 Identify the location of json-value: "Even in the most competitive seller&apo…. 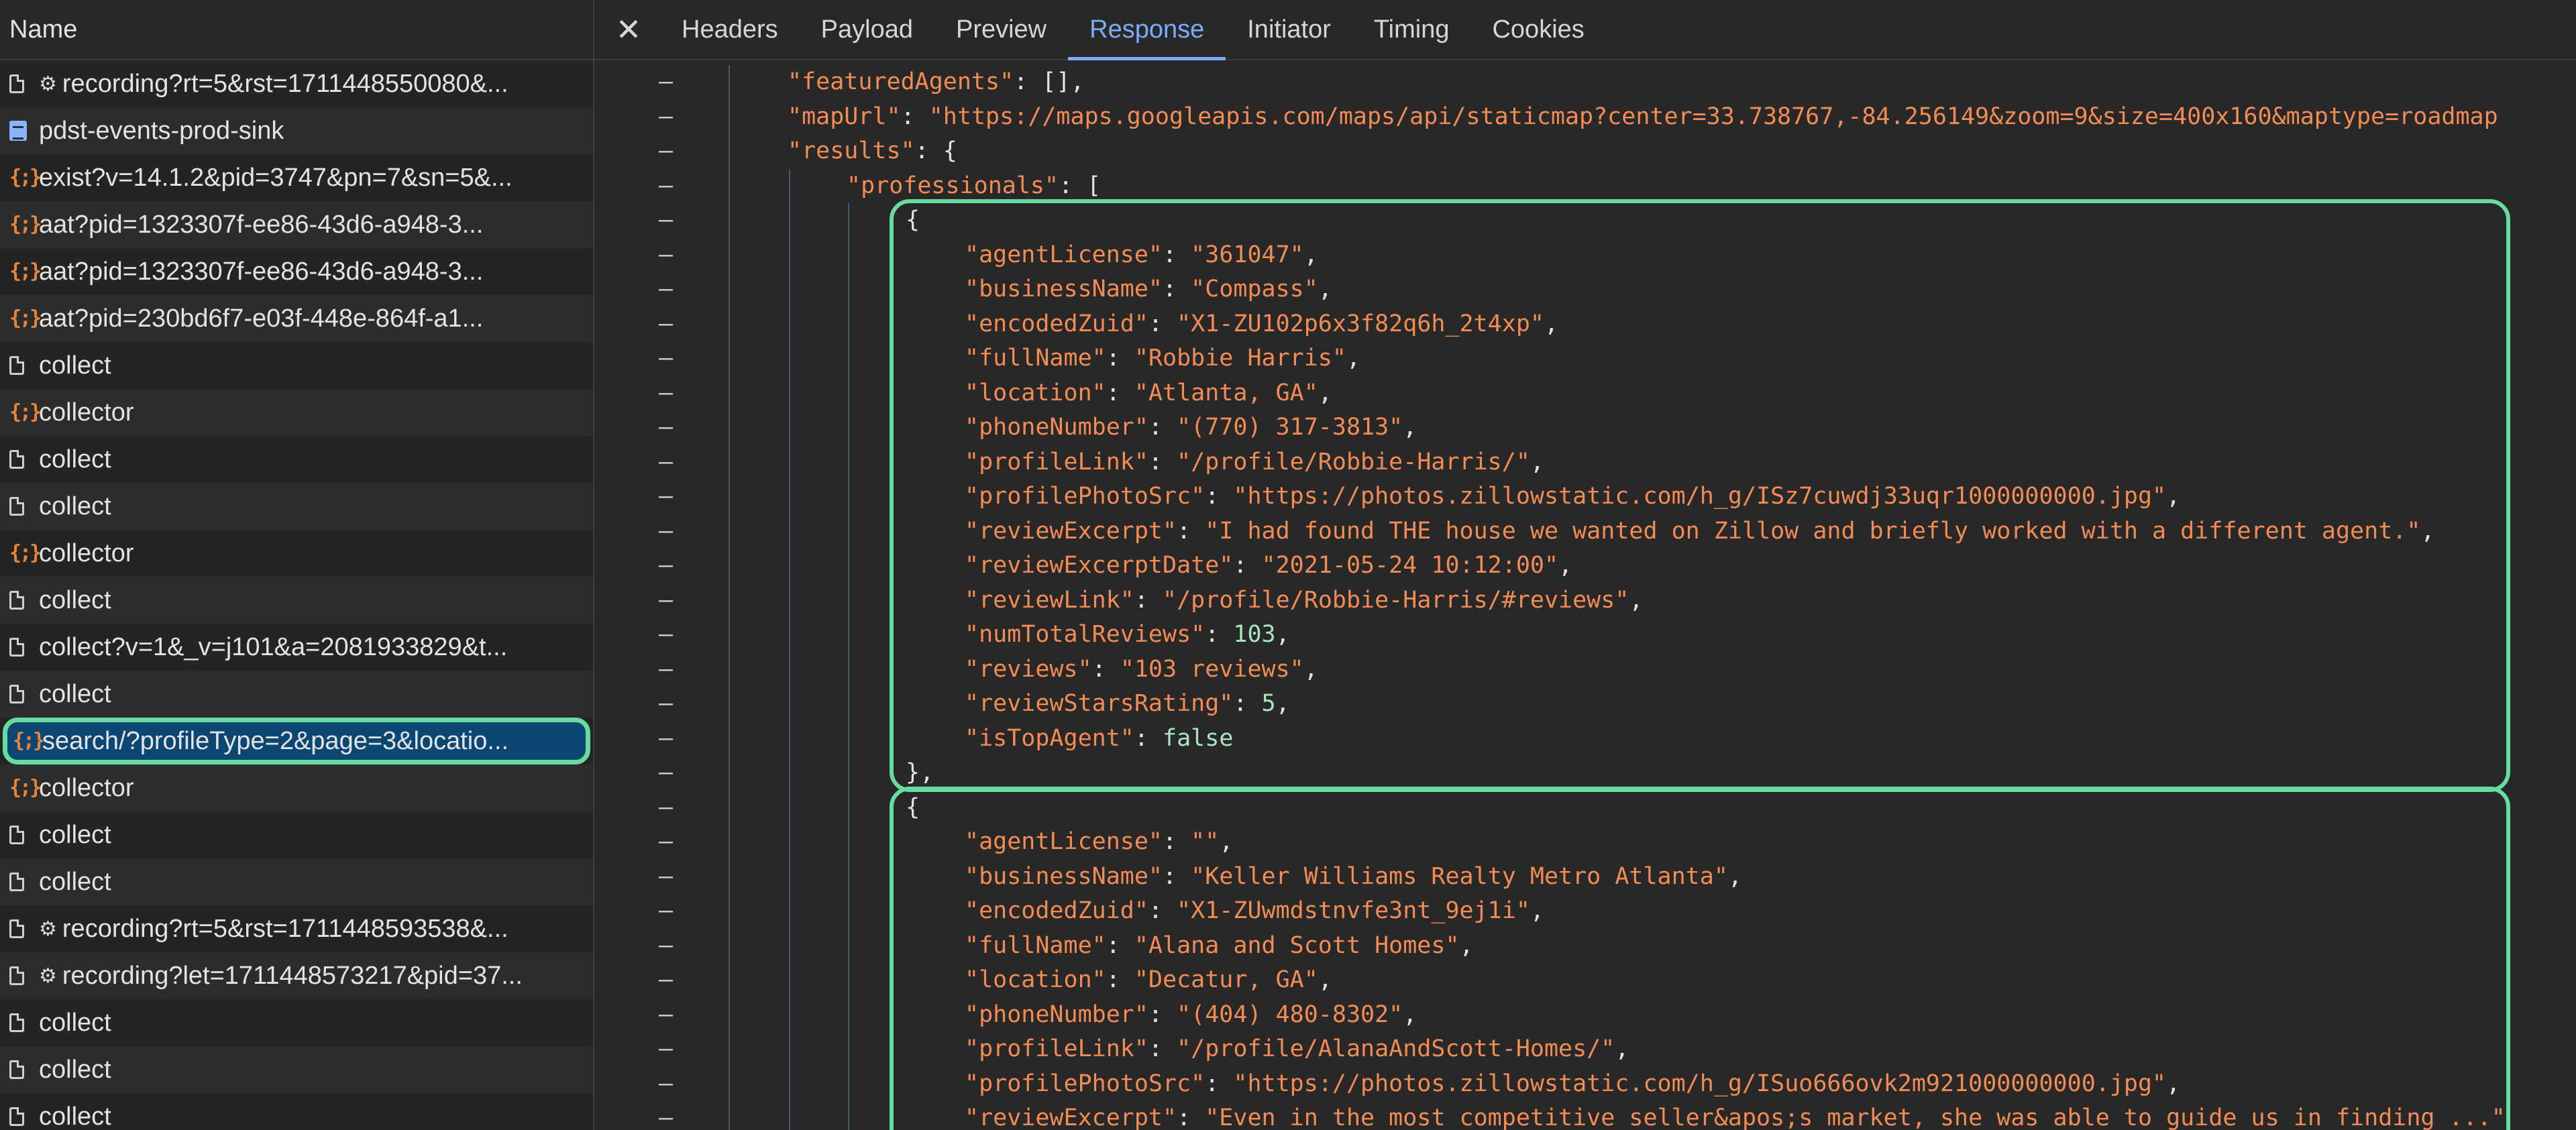
(1855, 1117).